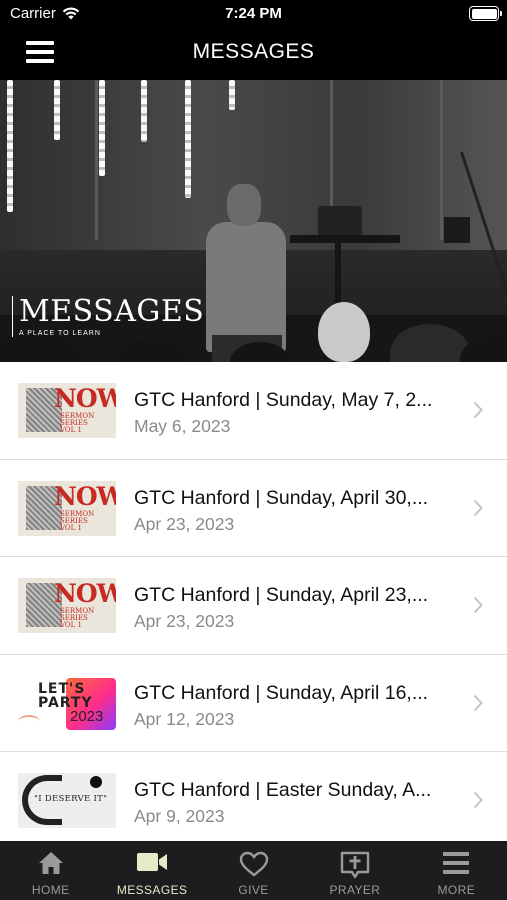  Describe the element at coordinates (184, 718) in the screenshot. I see `message-date: Apr 12, 2023` at that location.